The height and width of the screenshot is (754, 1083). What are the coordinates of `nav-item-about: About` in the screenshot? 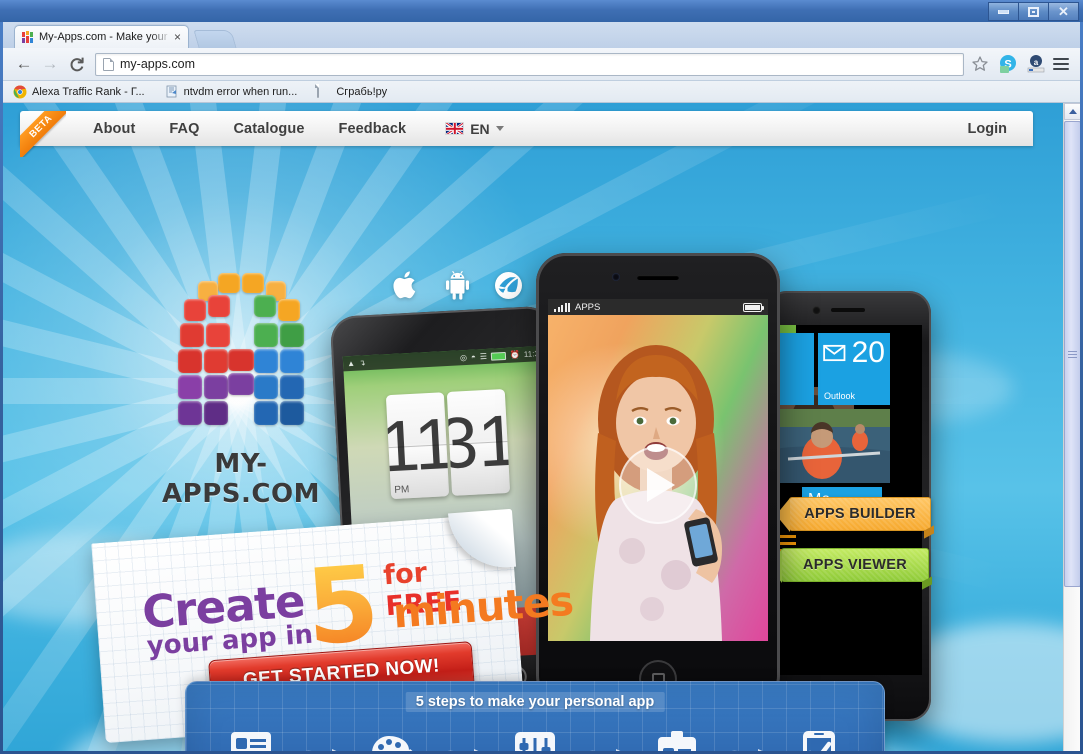 It's located at (114, 129).